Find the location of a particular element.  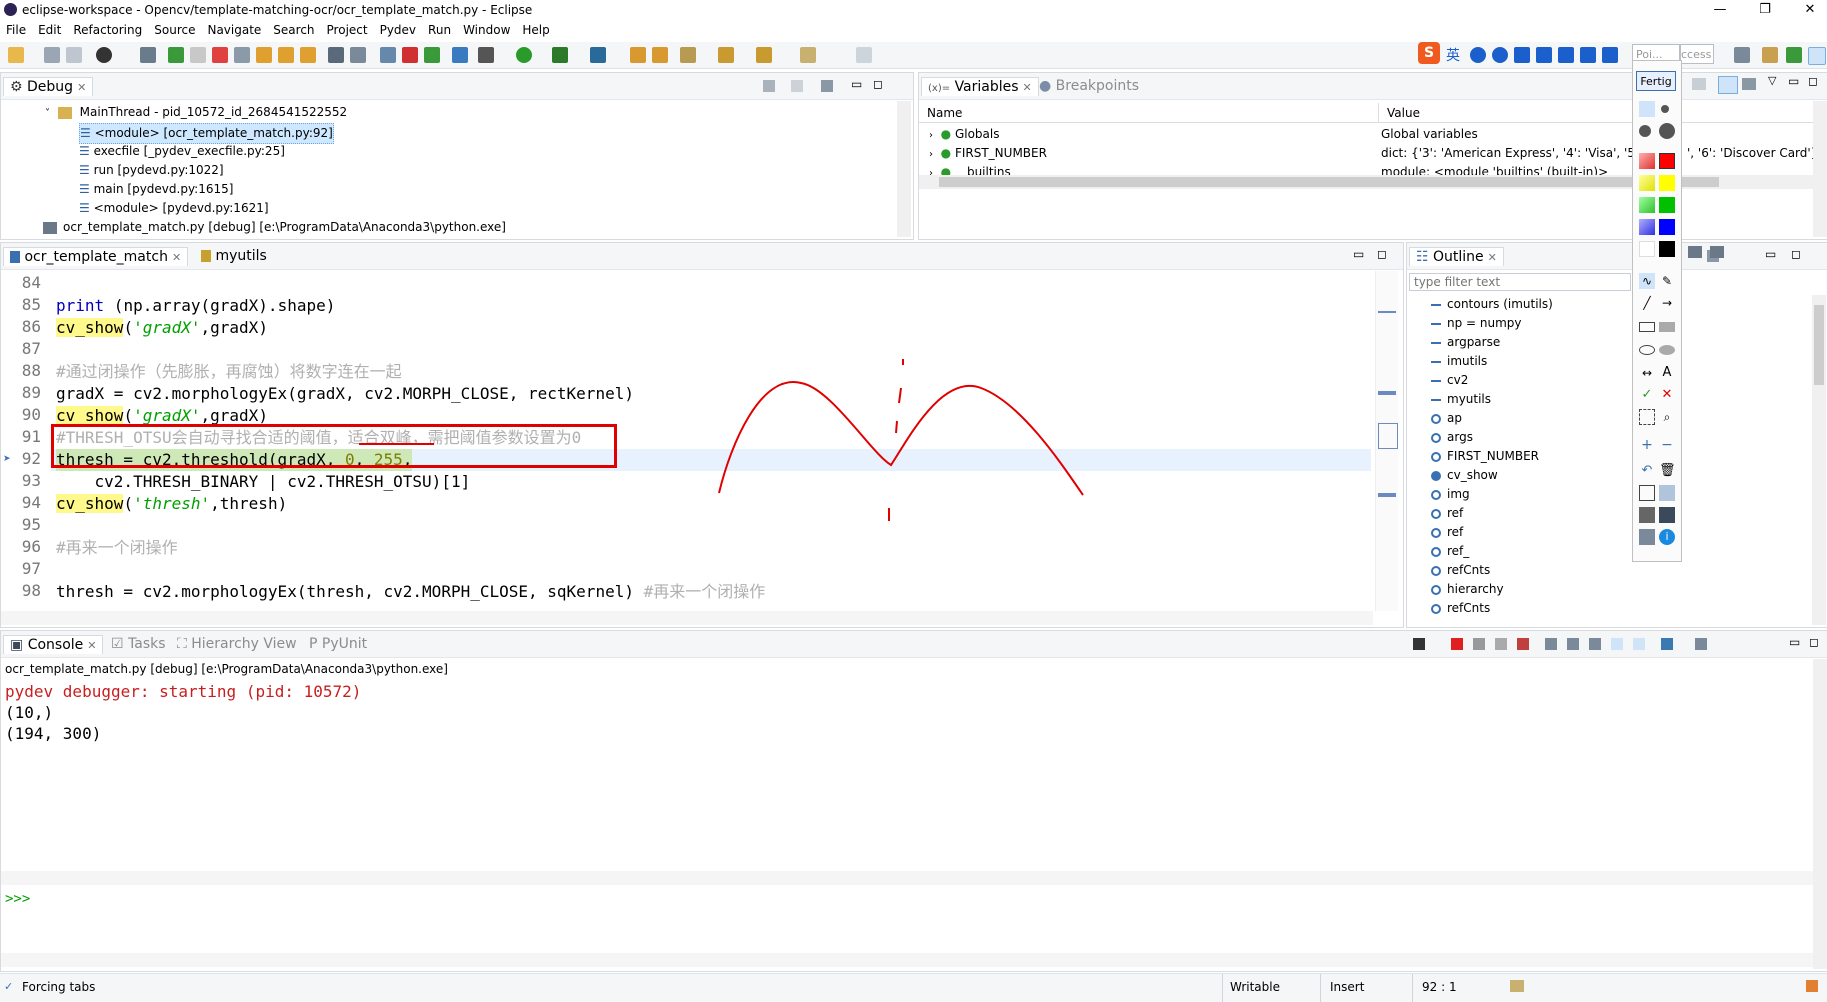

run-icon is located at coordinates (524, 55).